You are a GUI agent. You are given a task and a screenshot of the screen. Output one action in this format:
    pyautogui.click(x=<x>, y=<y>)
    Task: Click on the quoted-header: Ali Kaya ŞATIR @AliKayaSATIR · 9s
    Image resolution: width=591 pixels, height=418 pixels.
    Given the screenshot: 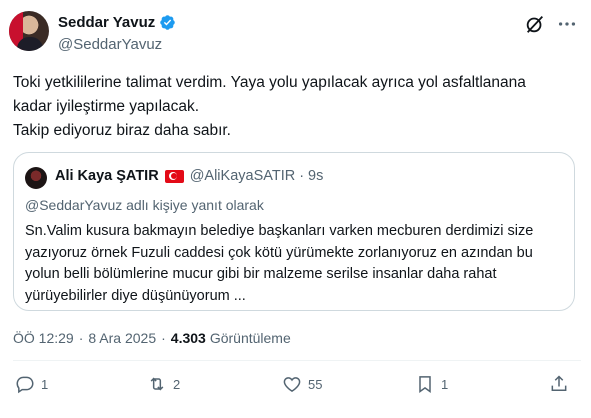 What is the action you would take?
    pyautogui.click(x=189, y=176)
    